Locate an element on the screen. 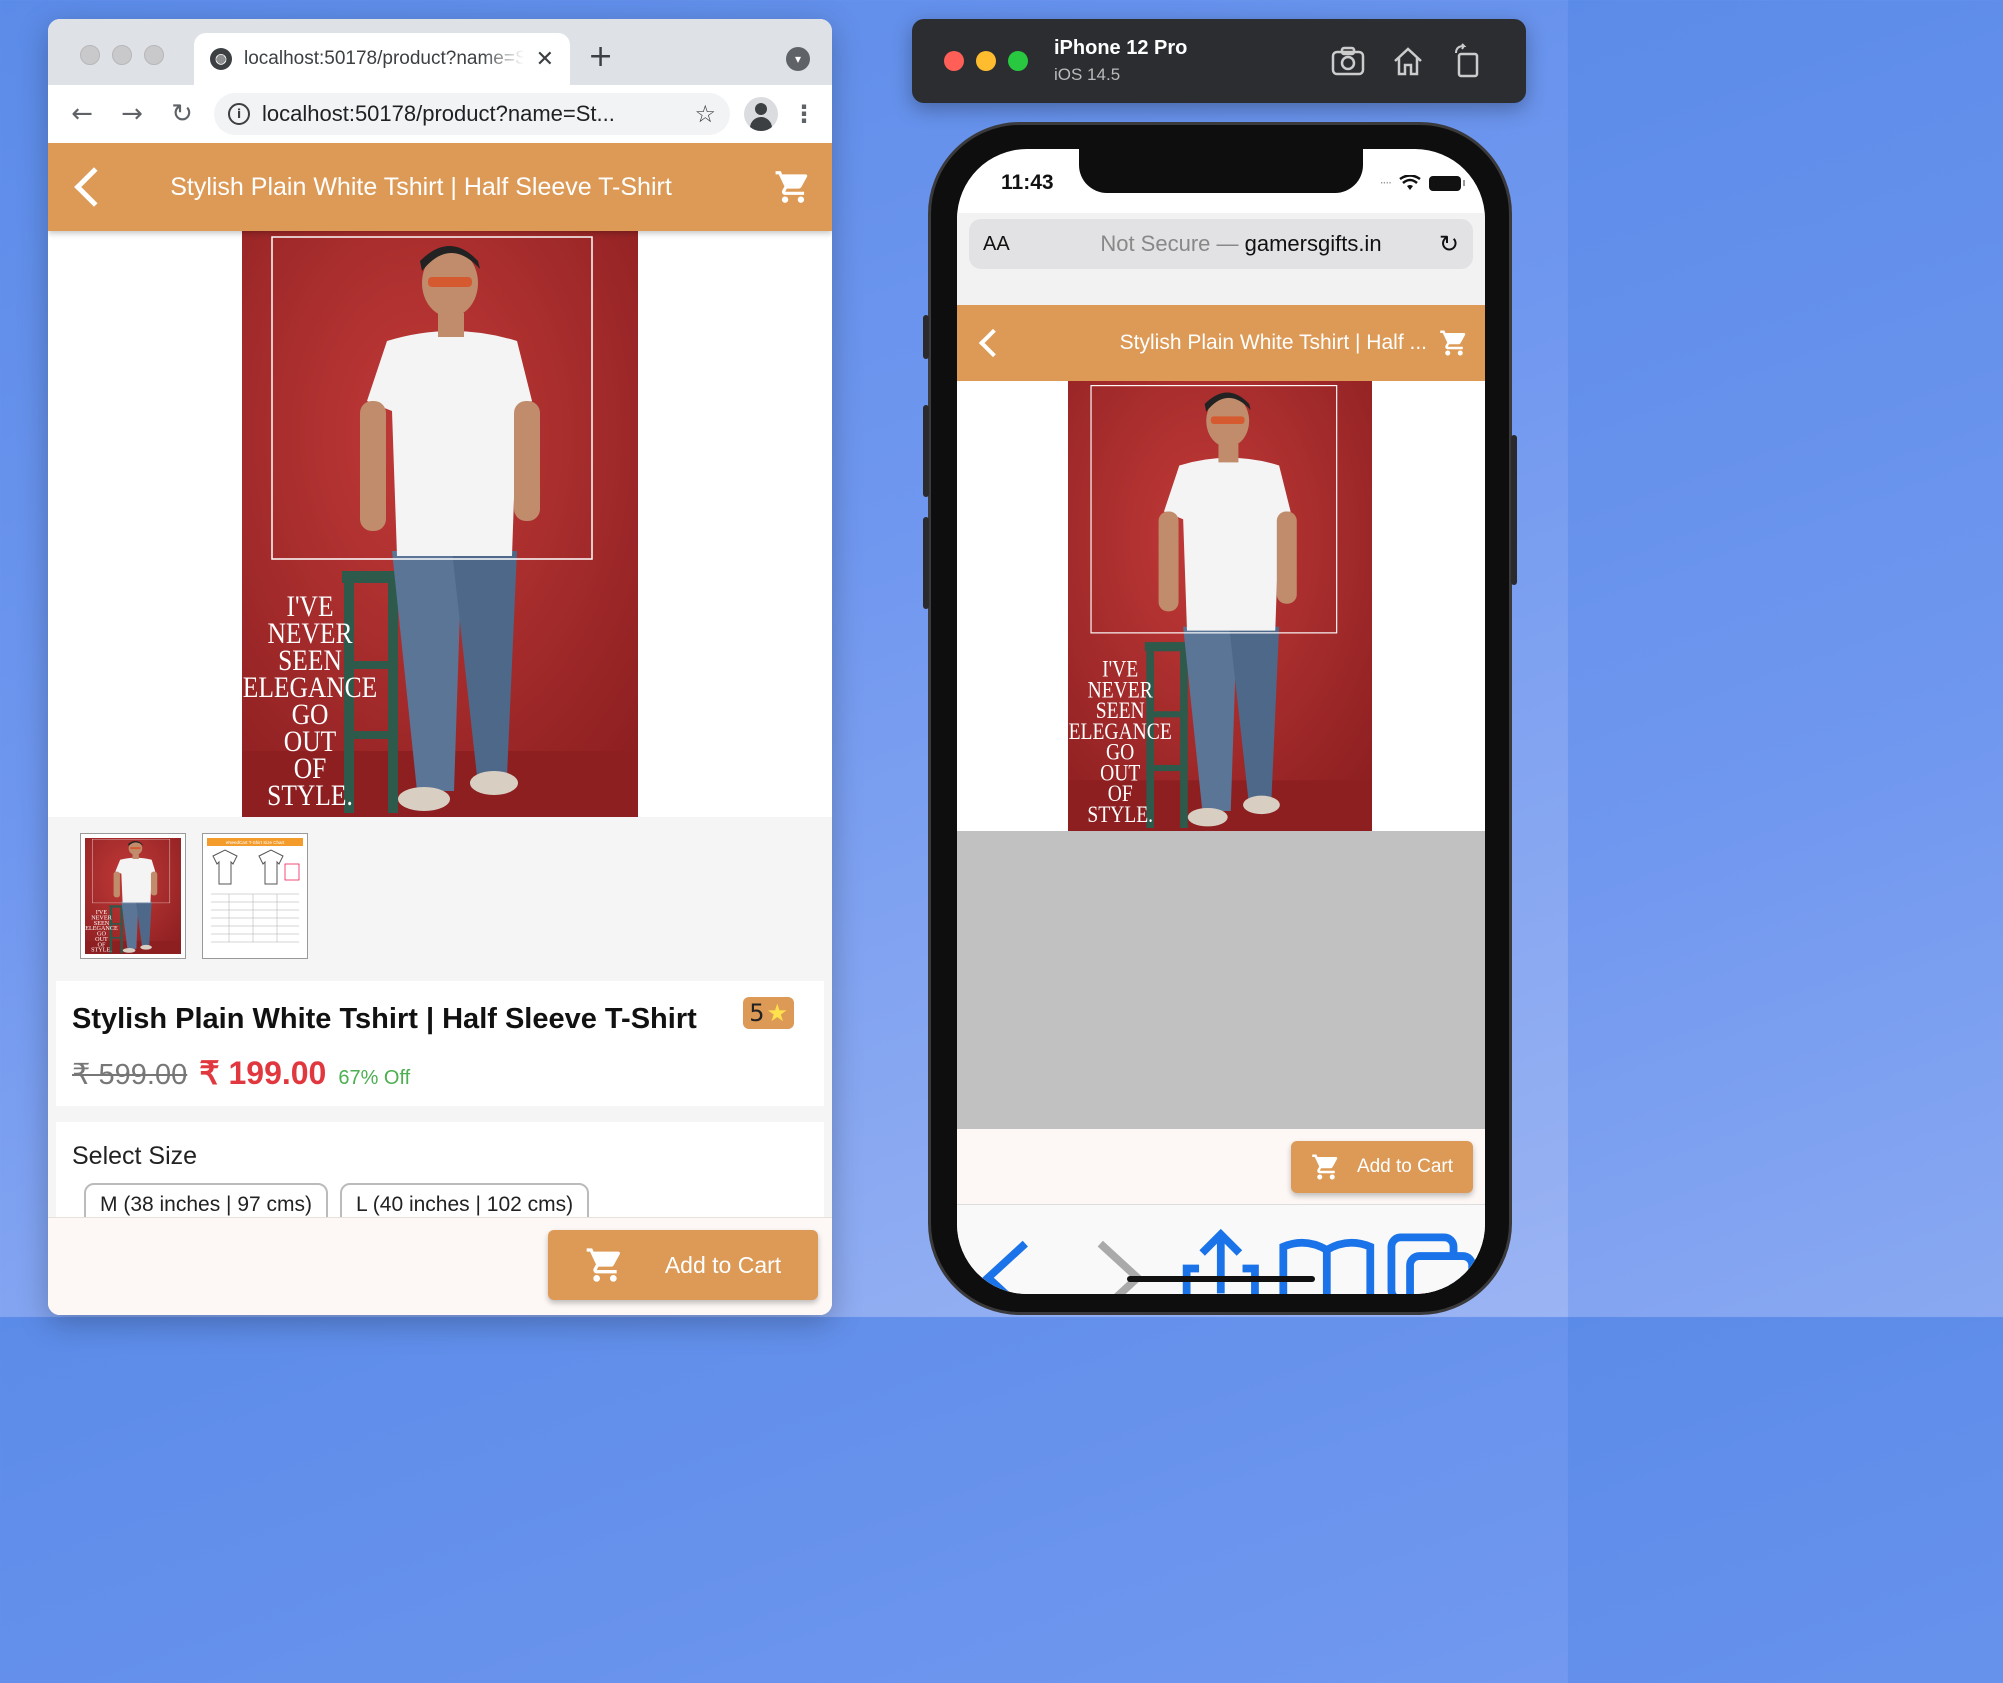  mobile-hero-area is located at coordinates (1221, 606).